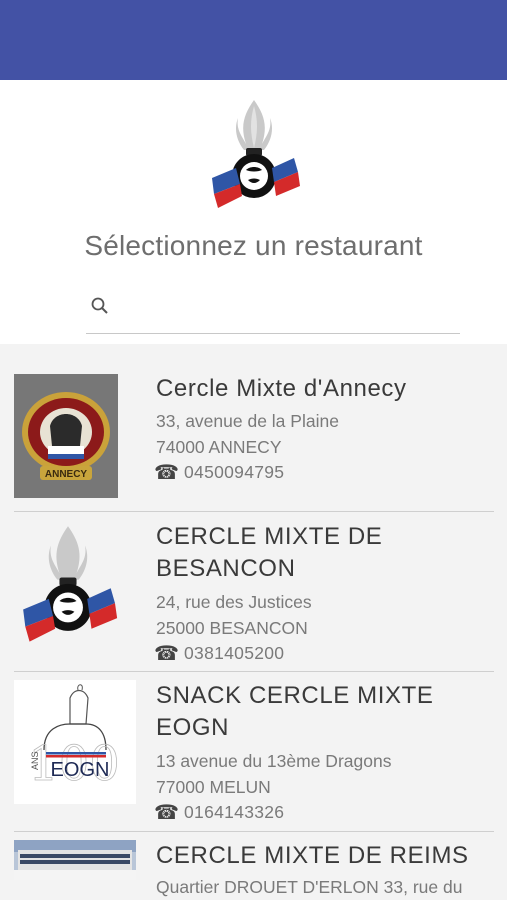 The image size is (507, 900). Describe the element at coordinates (253, 245) in the screenshot. I see `page-title: Sélectionnez un restaurant` at that location.